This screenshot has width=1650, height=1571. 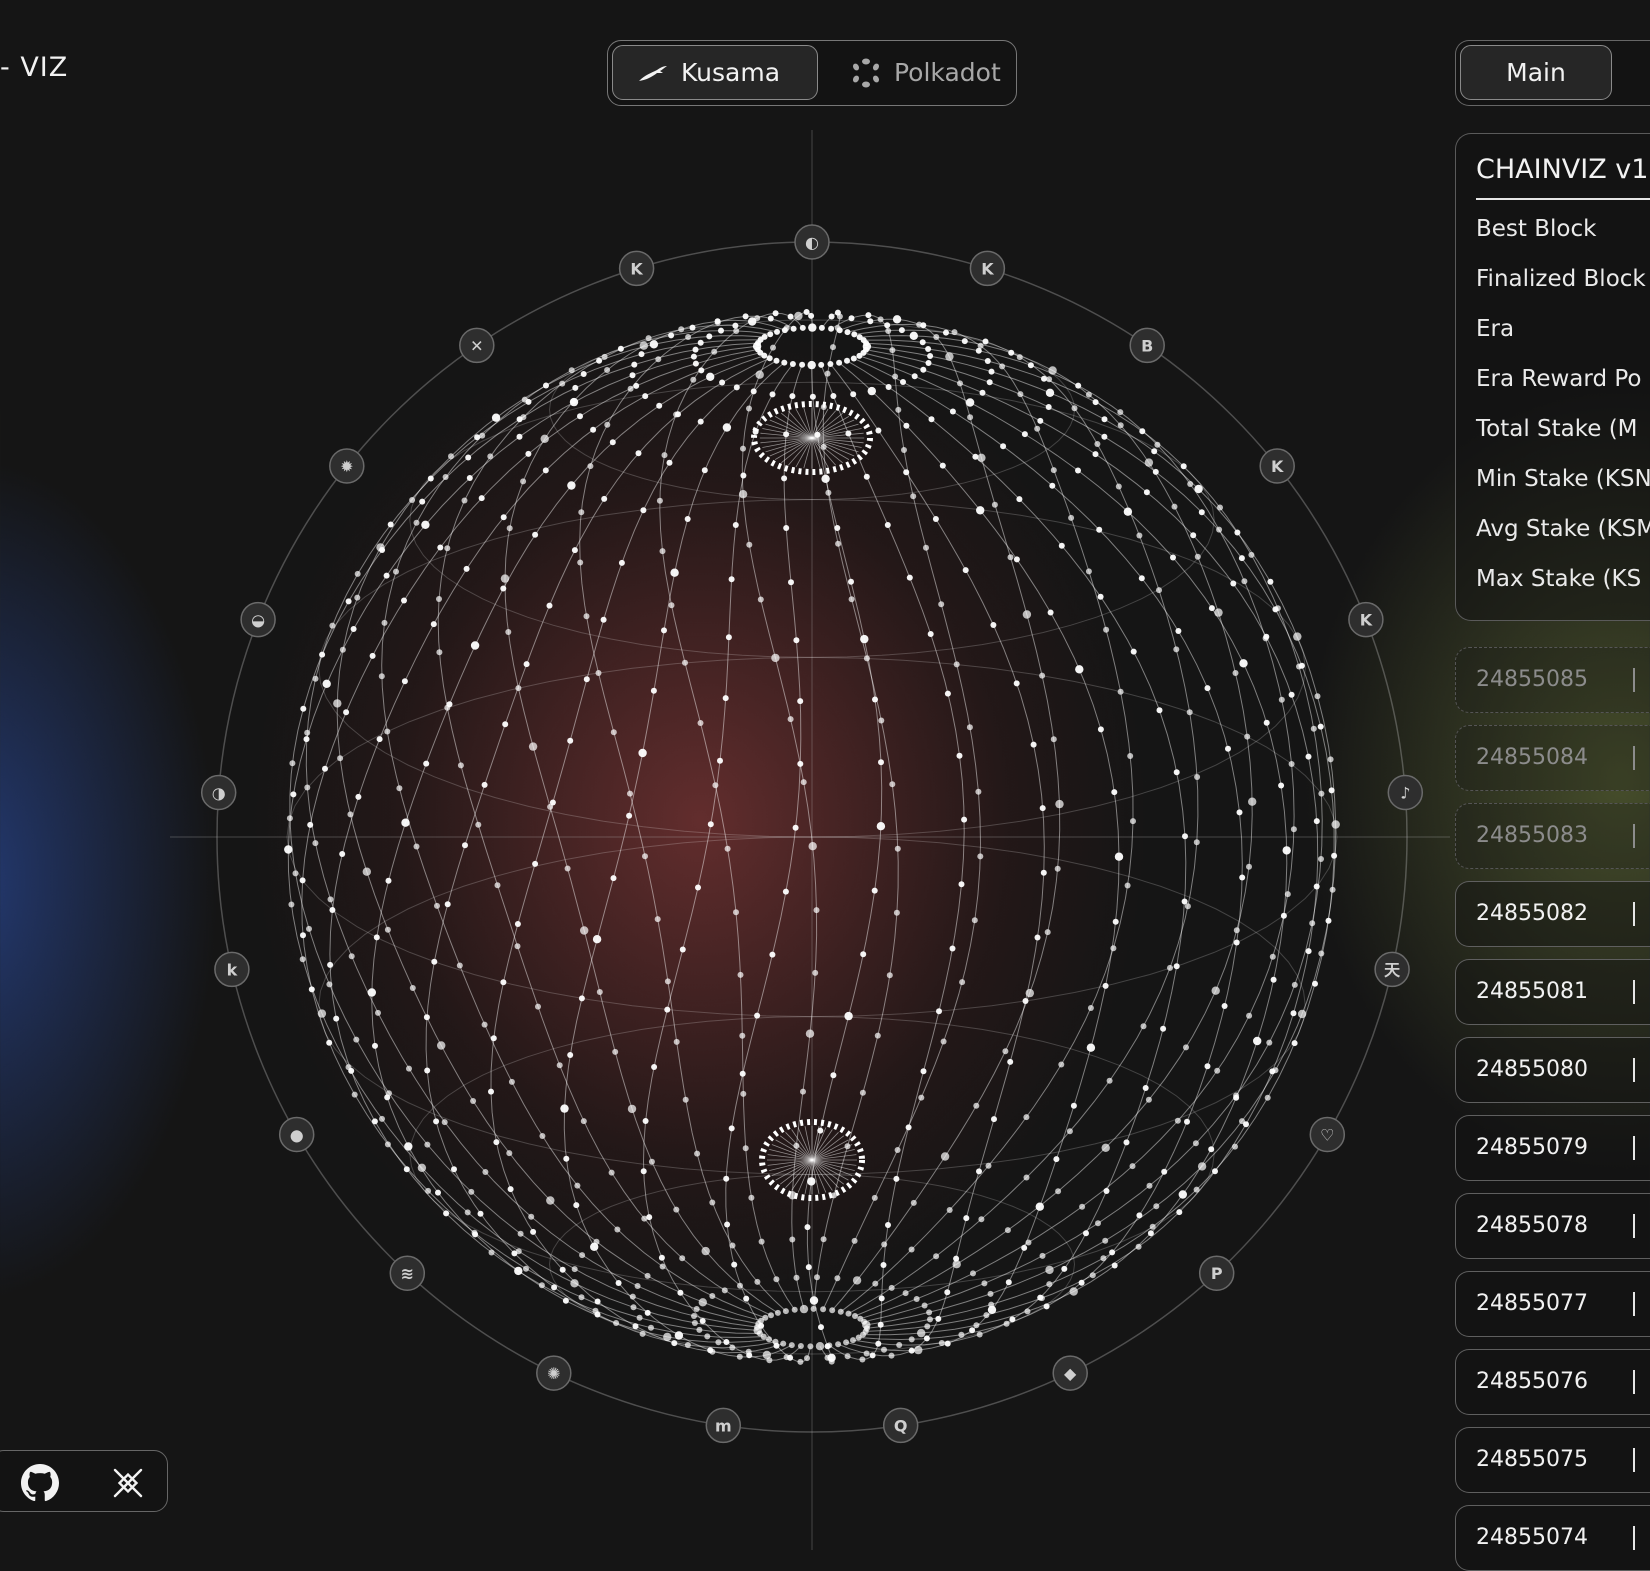 I want to click on karura-icon: K, so click(x=987, y=268).